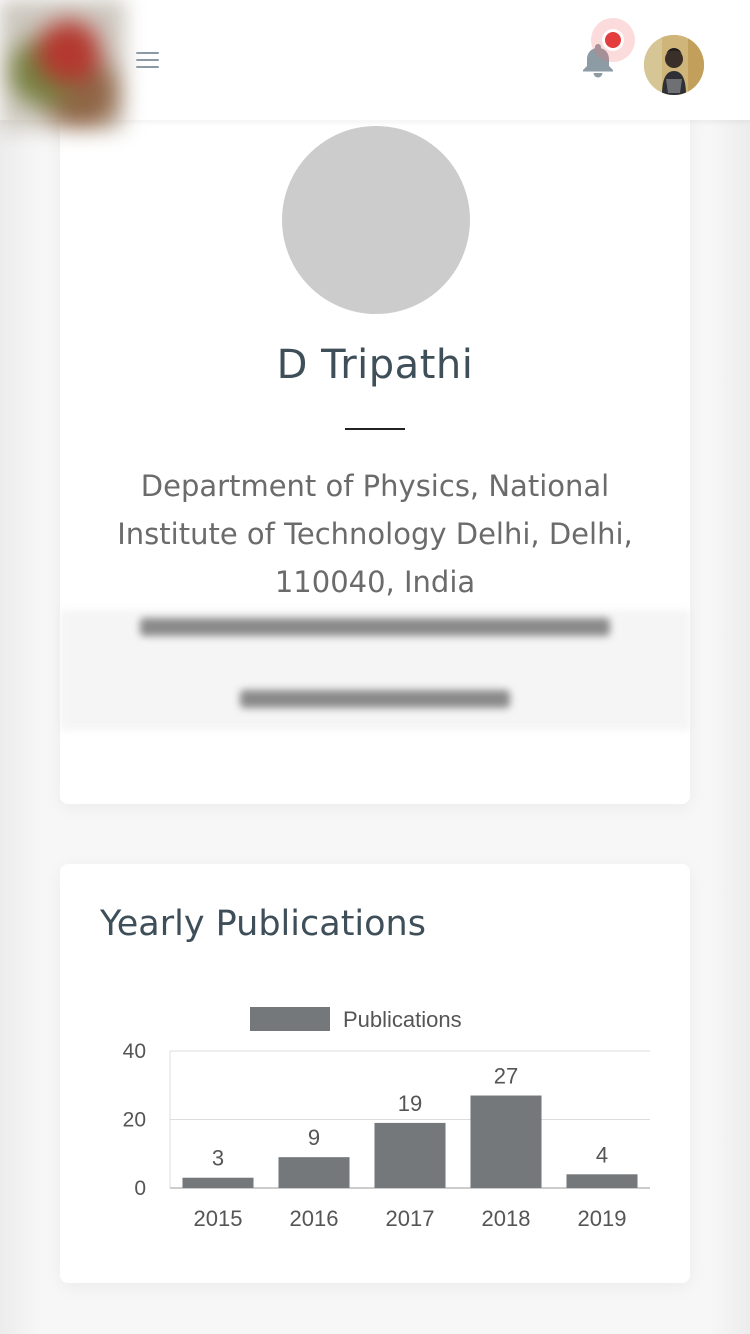  Describe the element at coordinates (134, 1120) in the screenshot. I see `y-tick-label: 20` at that location.